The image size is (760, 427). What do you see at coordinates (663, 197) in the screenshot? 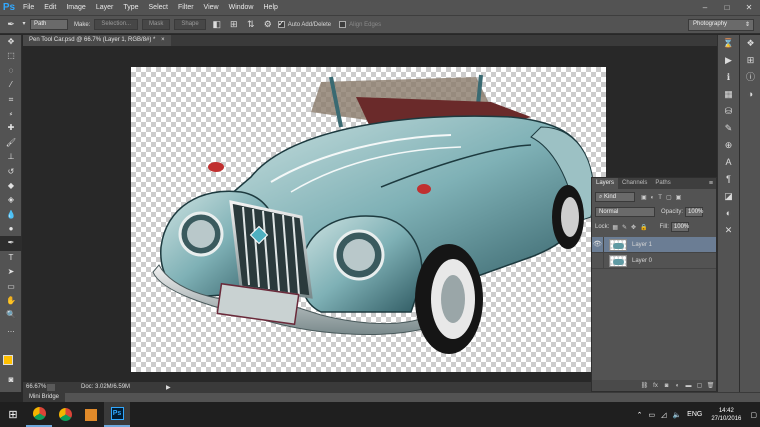
I see `filter-icons: ▣◐T▢▣` at bounding box center [663, 197].